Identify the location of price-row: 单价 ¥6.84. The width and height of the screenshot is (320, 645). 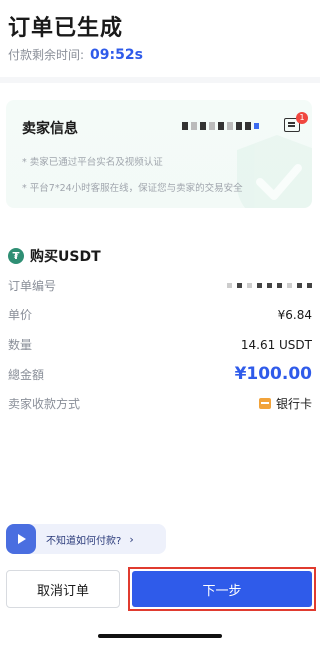
(160, 314).